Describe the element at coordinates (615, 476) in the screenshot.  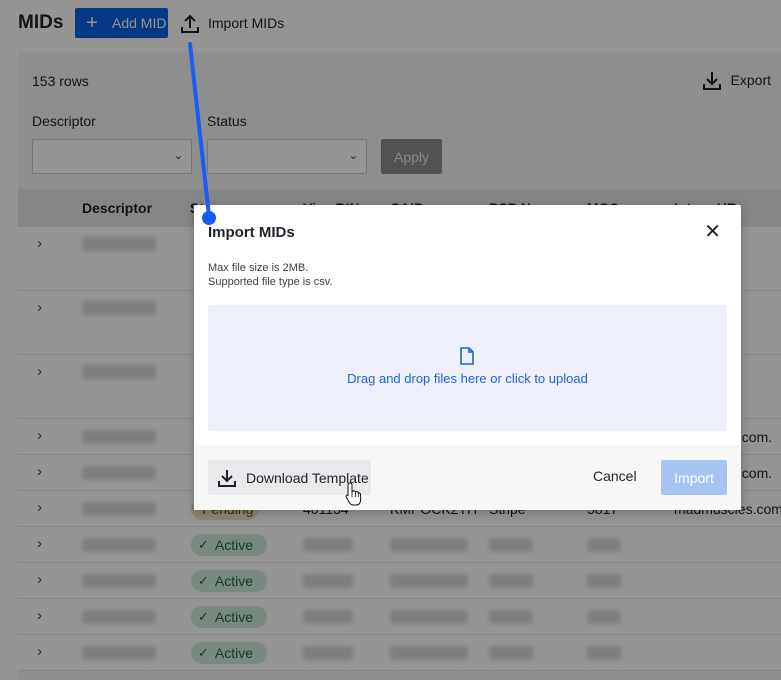
I see `cancel-button: Cancel` at that location.